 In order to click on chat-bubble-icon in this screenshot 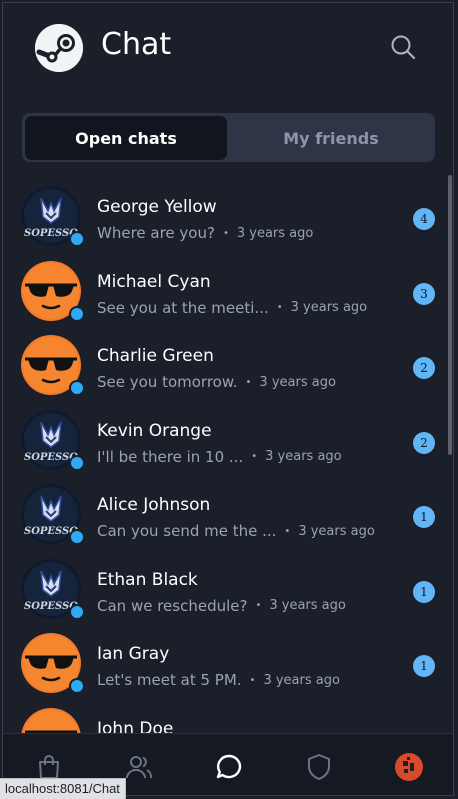, I will do `click(229, 767)`.